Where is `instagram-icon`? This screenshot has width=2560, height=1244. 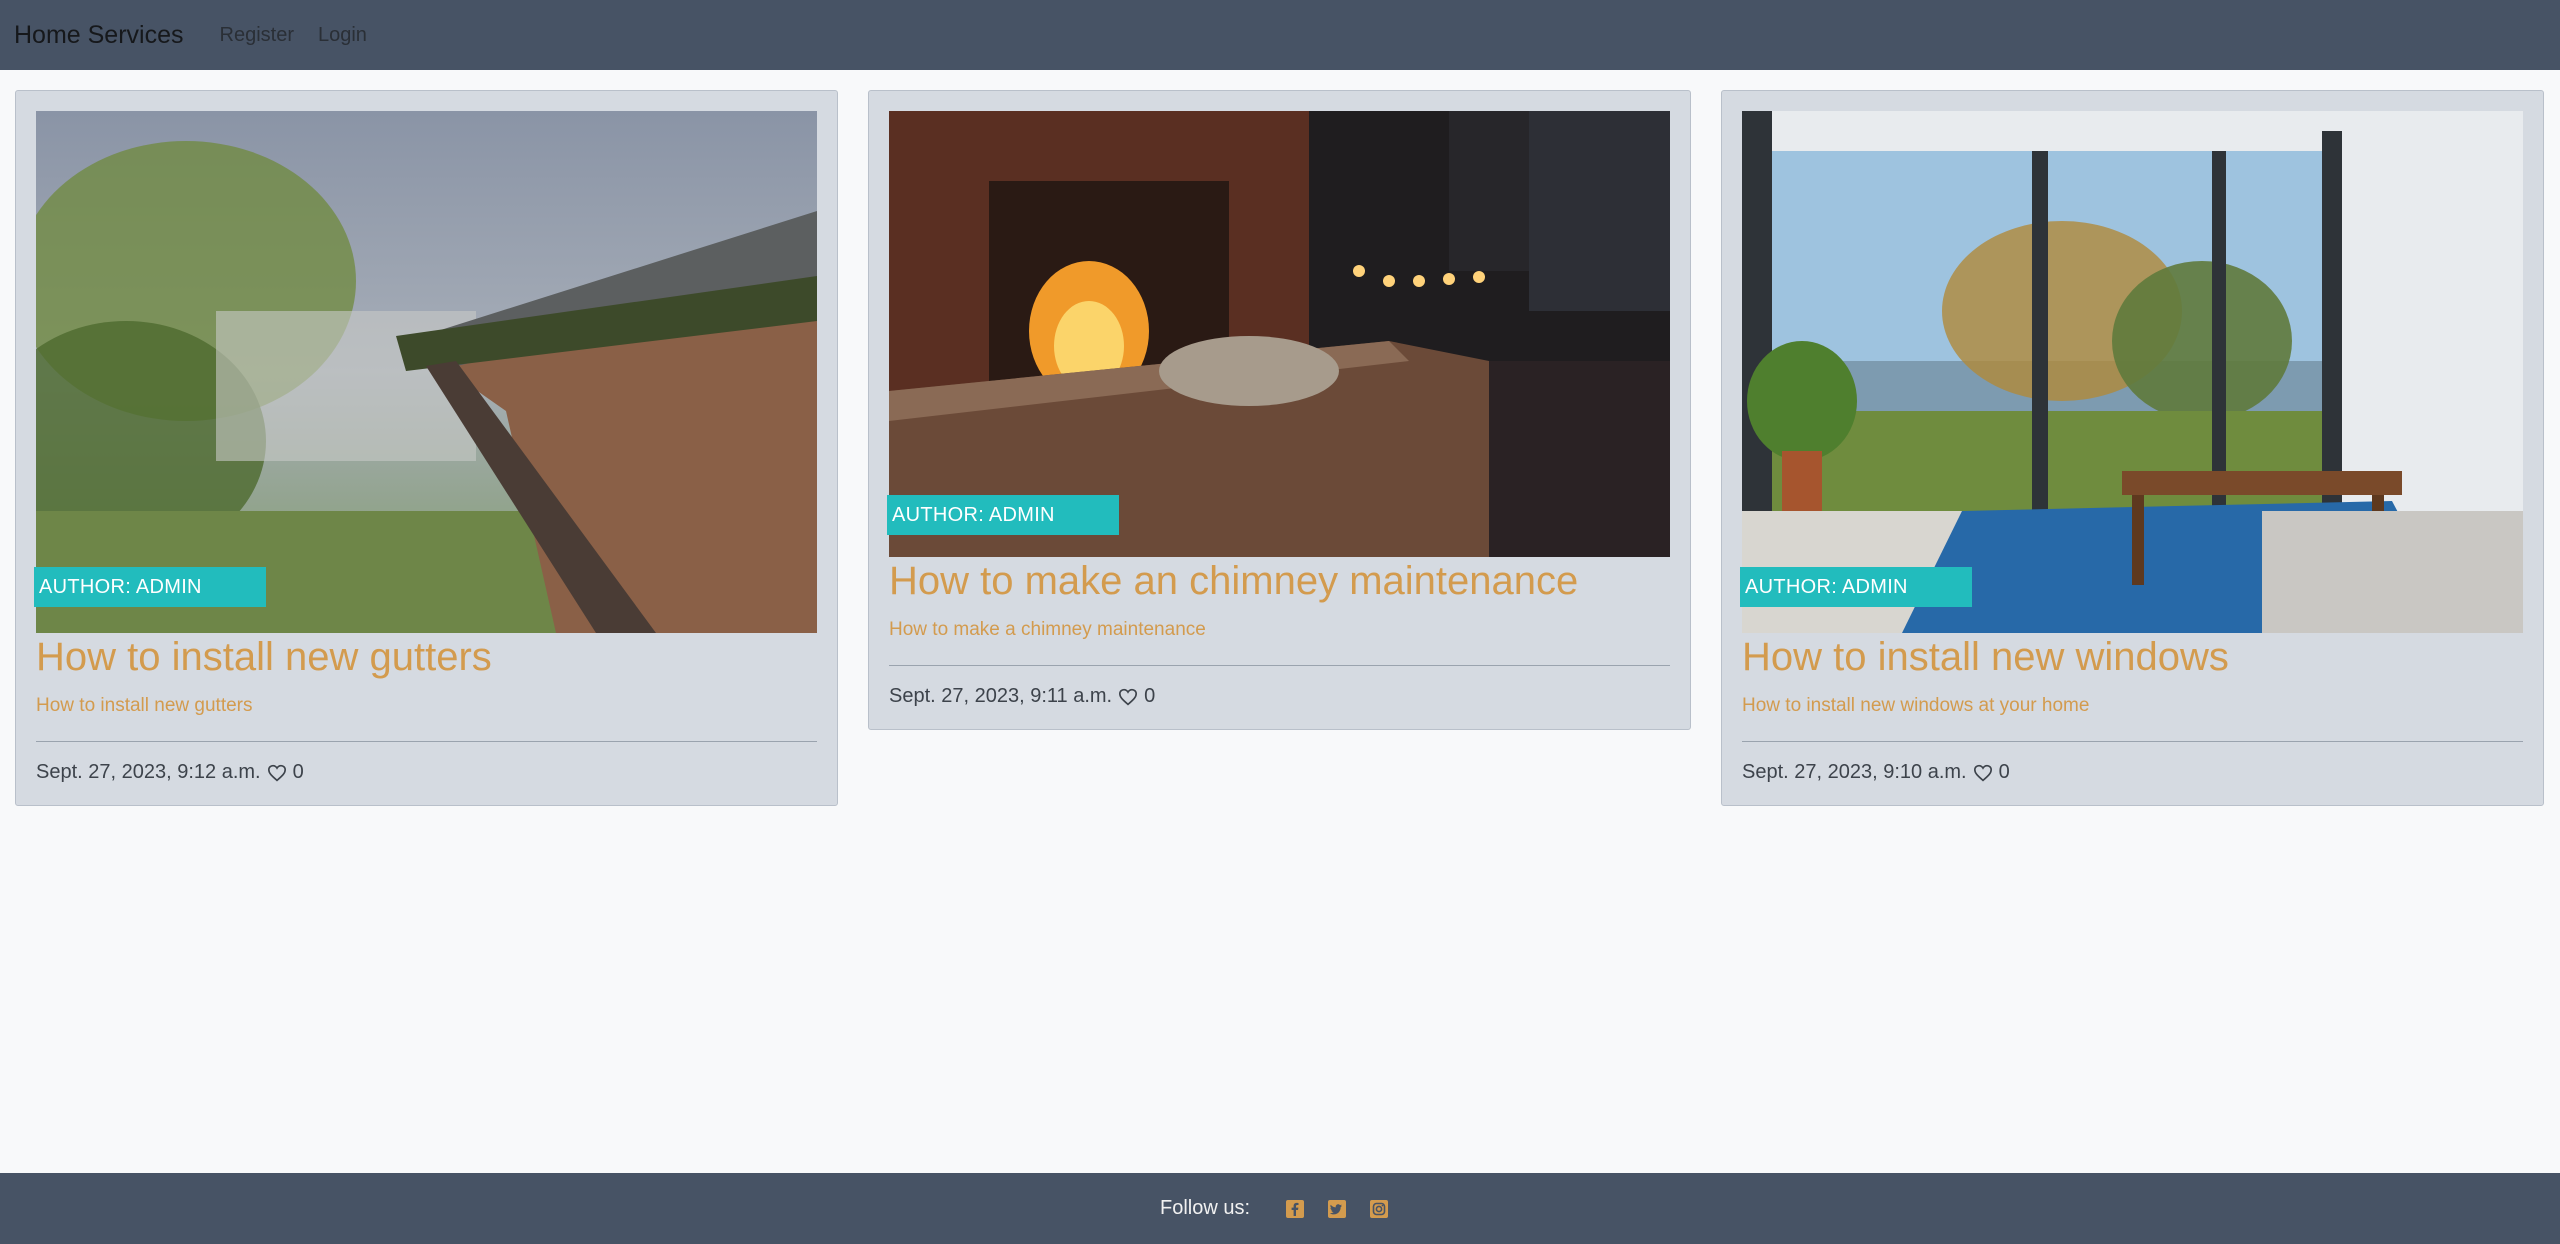 instagram-icon is located at coordinates (1379, 1208).